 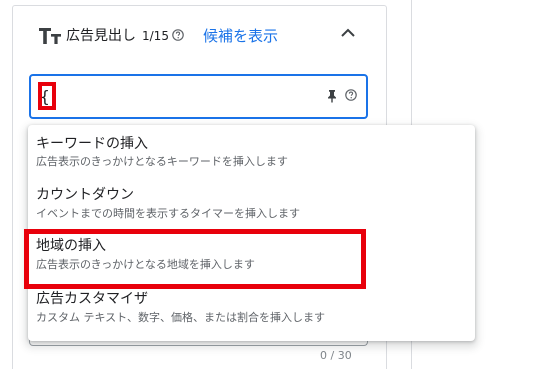 What do you see at coordinates (198, 96) in the screenshot?
I see `headline-input` at bounding box center [198, 96].